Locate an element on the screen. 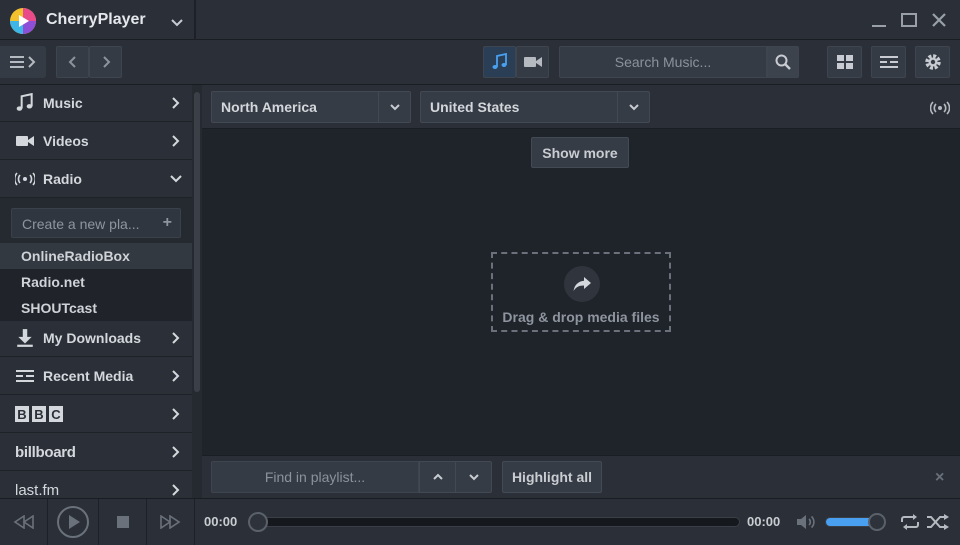 This screenshot has height=545, width=960. show-more-button: Show more is located at coordinates (580, 152).